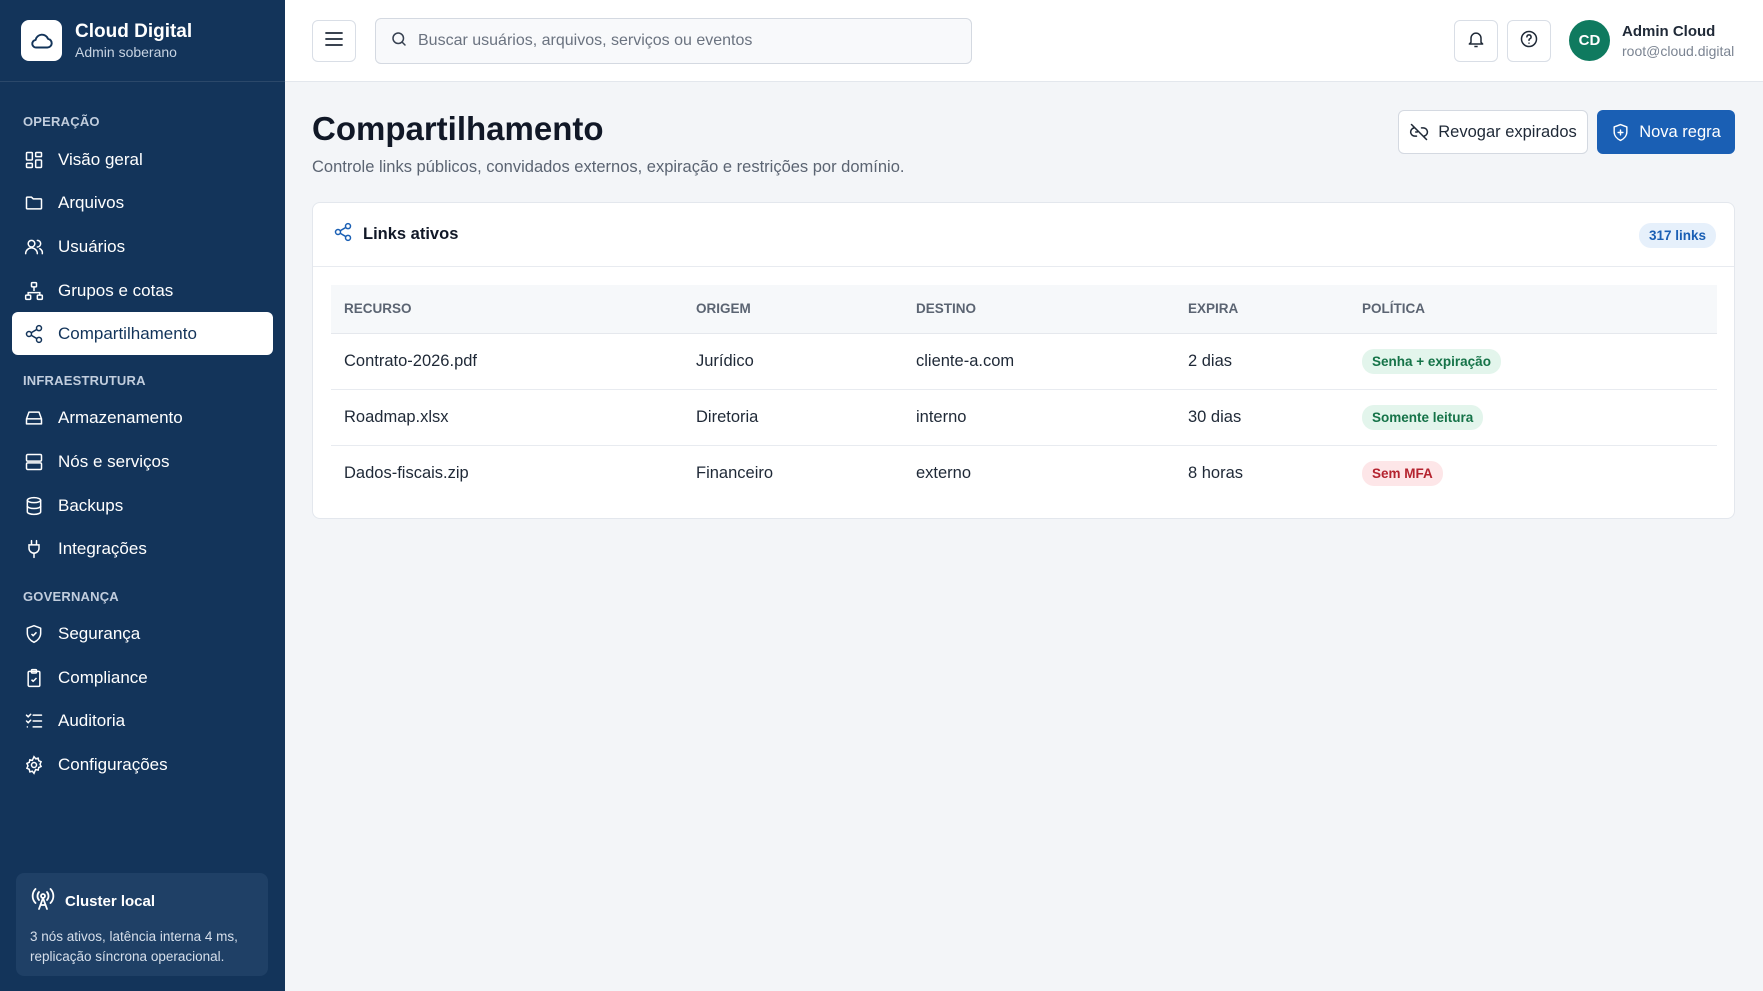 Image resolution: width=1763 pixels, height=991 pixels. I want to click on hamburger-icon, so click(334, 41).